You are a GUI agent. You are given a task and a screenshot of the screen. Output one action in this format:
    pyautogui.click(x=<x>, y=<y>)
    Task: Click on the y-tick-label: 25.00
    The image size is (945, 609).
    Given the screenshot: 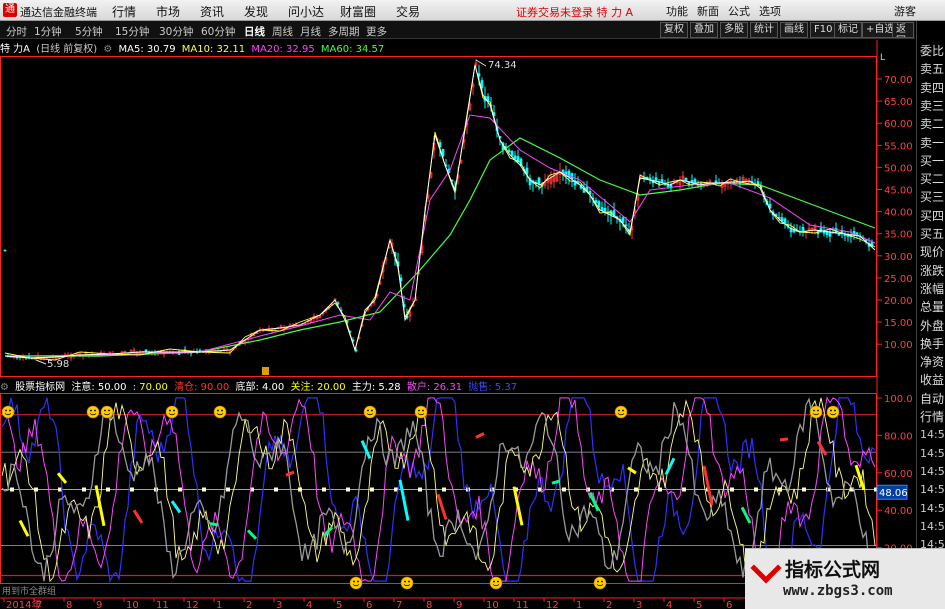 What is the action you would take?
    pyautogui.click(x=898, y=279)
    